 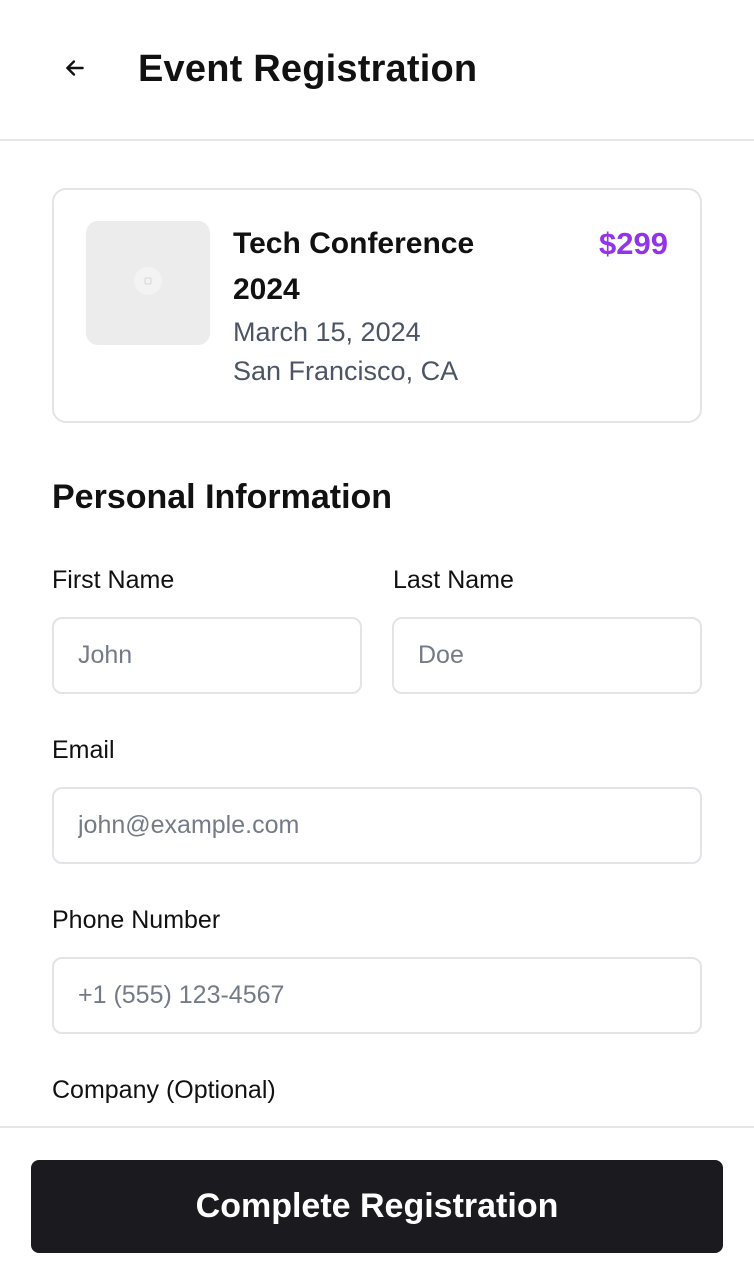 I want to click on back-button, so click(x=75, y=70).